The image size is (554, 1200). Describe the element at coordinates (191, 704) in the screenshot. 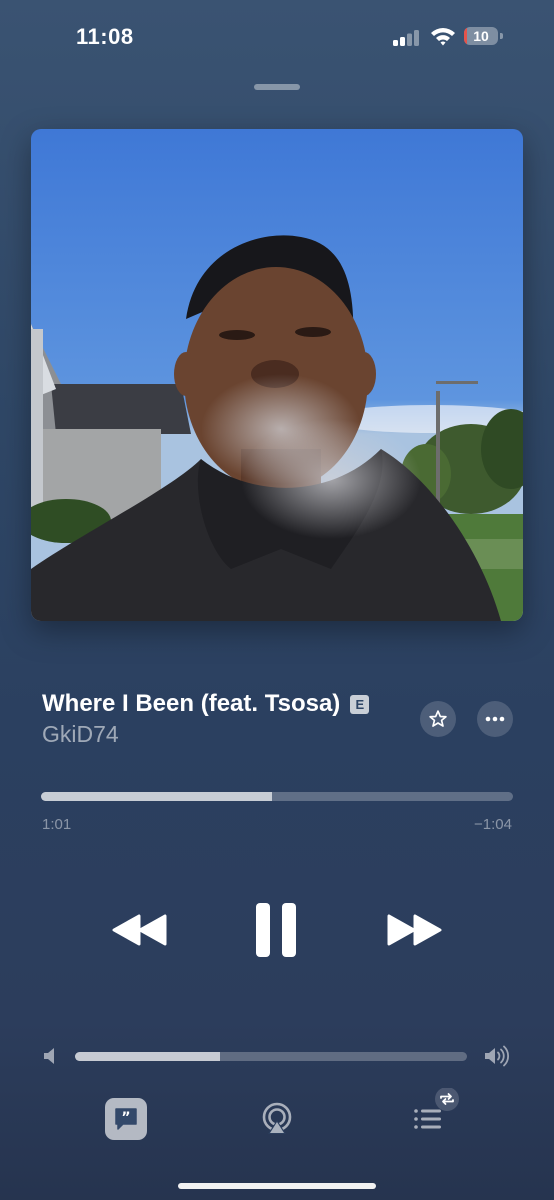

I see `track-title: Where I Been (feat. Tsosa)` at that location.